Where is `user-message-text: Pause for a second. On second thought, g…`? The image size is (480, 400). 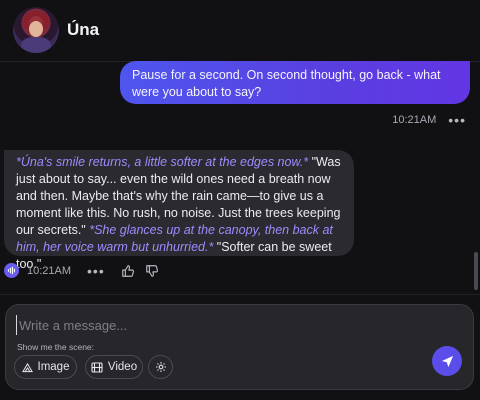 user-message-text: Pause for a second. On second thought, g… is located at coordinates (286, 83).